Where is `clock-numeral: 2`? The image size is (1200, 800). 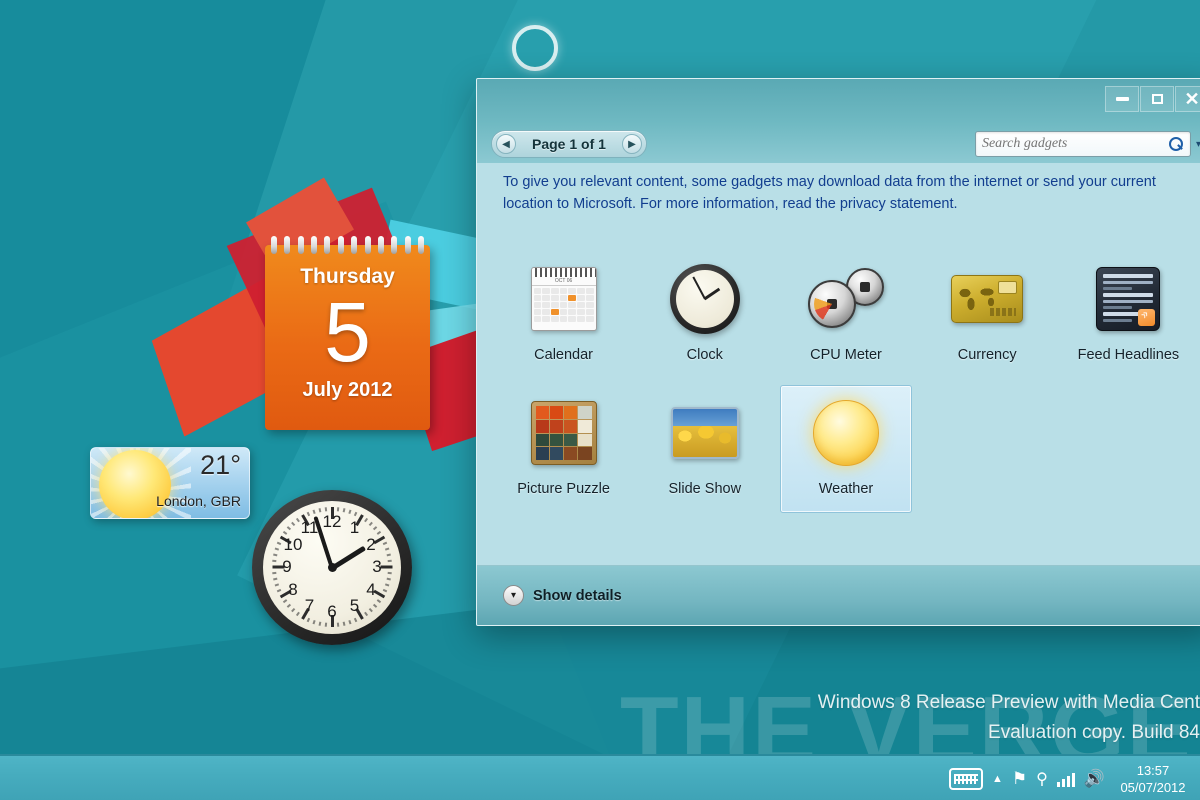 clock-numeral: 2 is located at coordinates (371, 544).